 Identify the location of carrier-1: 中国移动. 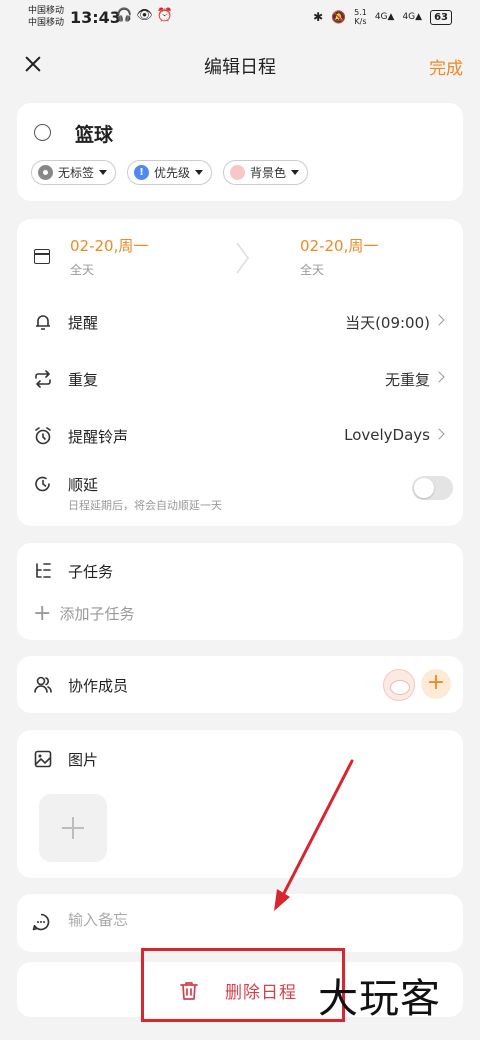
(46, 11).